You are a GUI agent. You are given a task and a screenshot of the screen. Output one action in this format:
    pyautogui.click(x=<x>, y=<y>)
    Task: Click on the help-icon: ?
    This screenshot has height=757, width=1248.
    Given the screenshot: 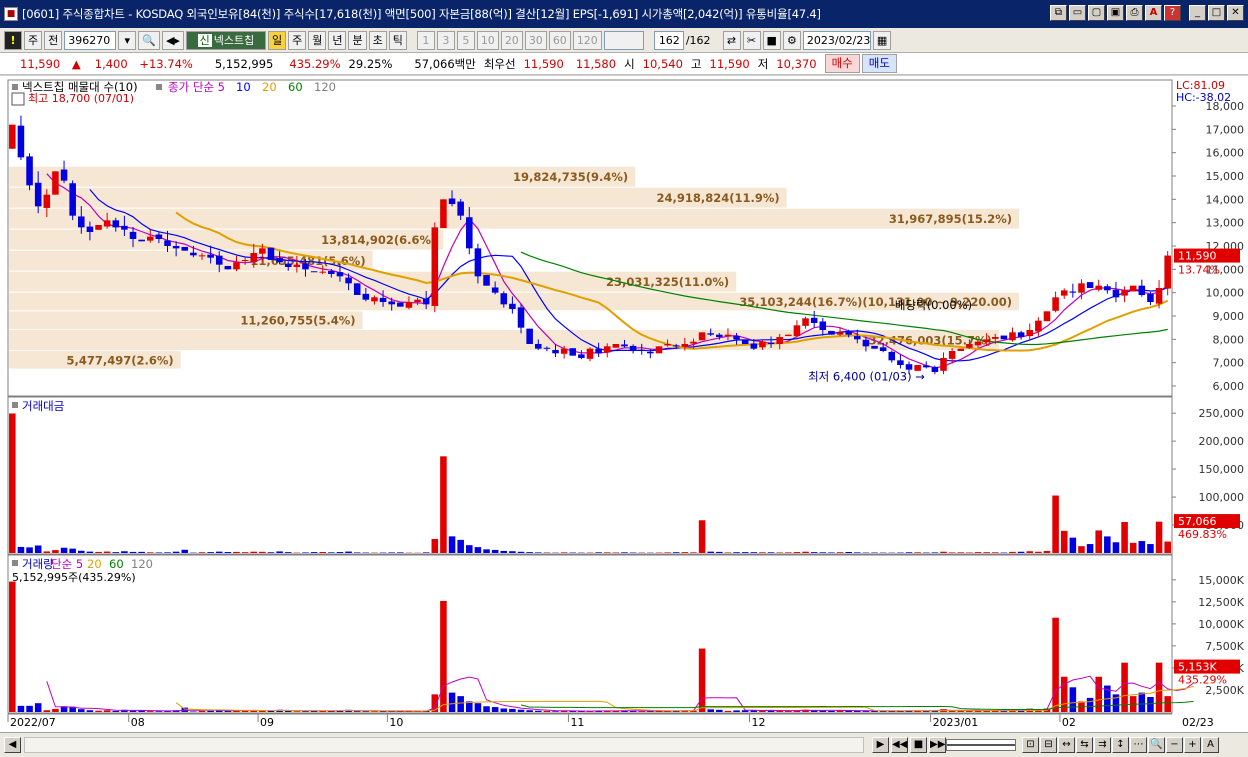 What is the action you would take?
    pyautogui.click(x=1172, y=13)
    